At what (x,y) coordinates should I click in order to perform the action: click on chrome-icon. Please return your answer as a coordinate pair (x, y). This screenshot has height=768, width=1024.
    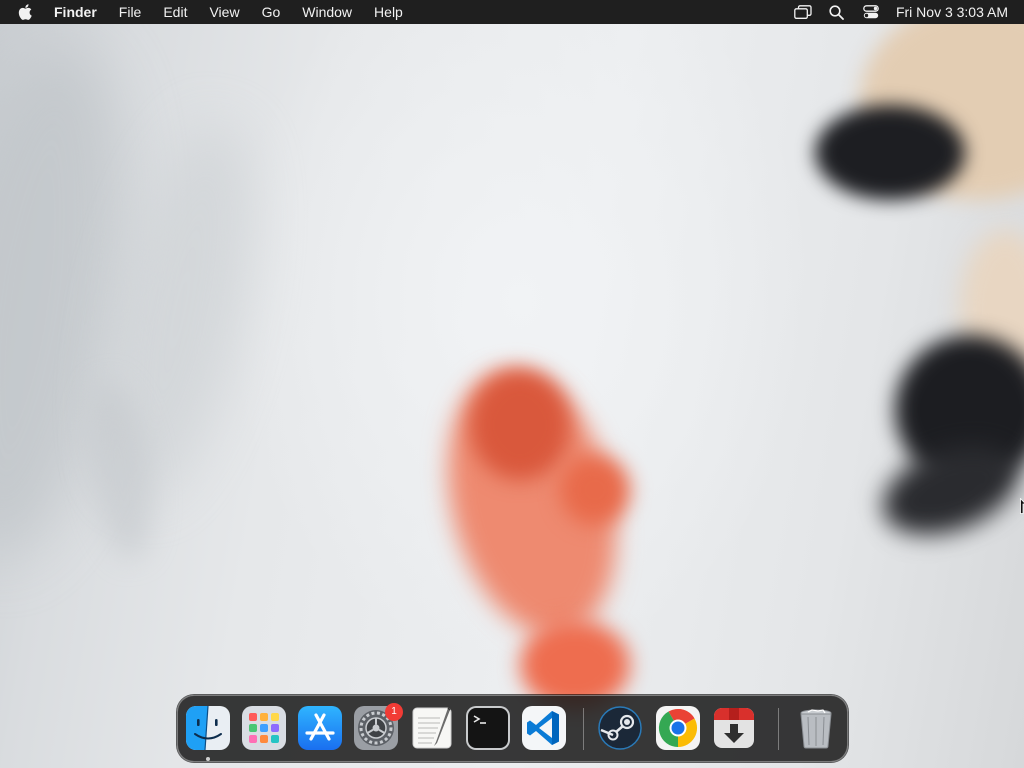
    Looking at the image, I should click on (678, 728).